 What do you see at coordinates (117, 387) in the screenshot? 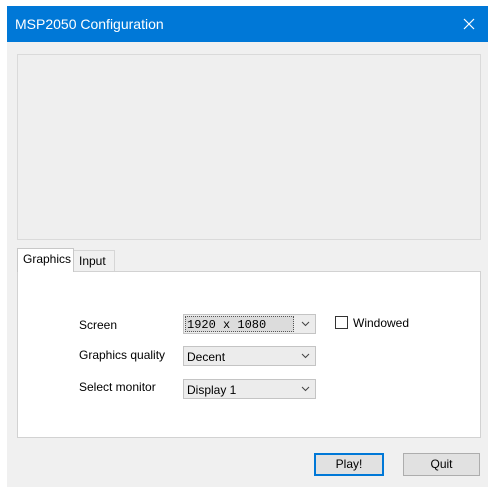
I see `select-monitor-label: Select monitor` at bounding box center [117, 387].